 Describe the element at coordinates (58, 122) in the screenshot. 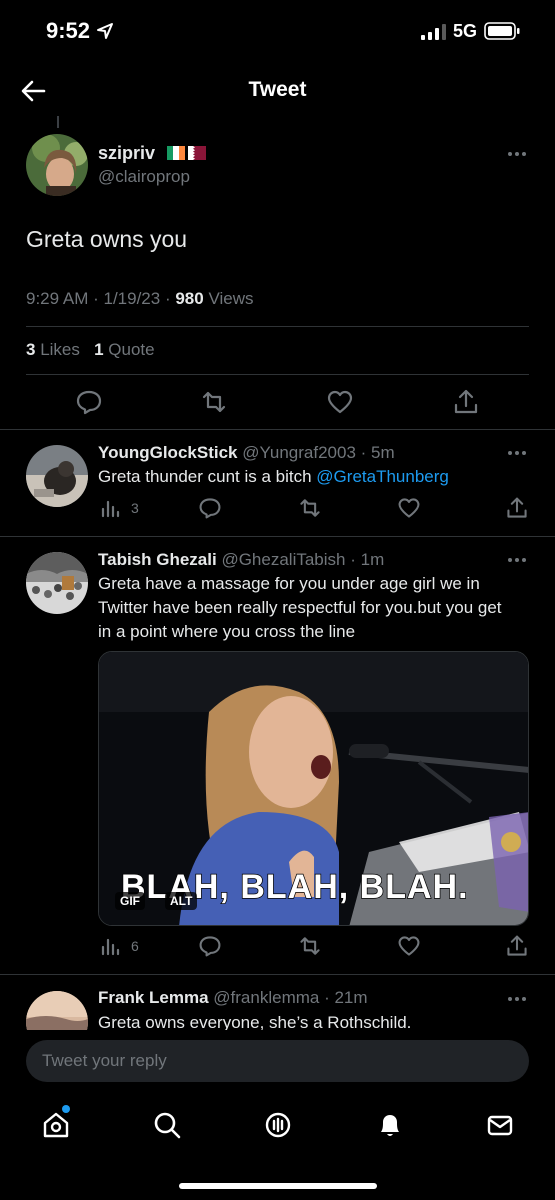

I see `thread-connector` at that location.